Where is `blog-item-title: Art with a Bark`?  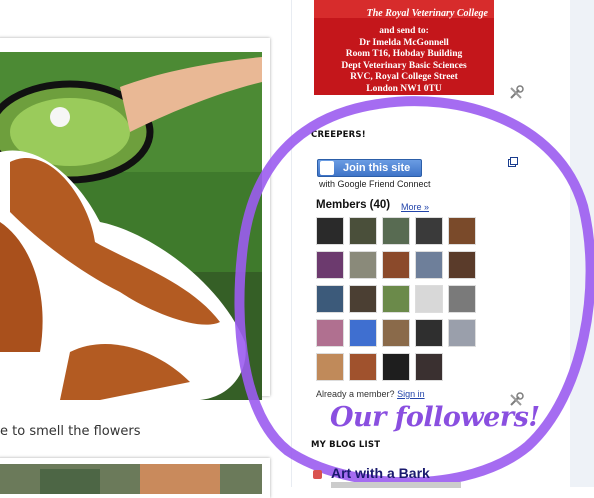 blog-item-title: Art with a Bark is located at coordinates (380, 473).